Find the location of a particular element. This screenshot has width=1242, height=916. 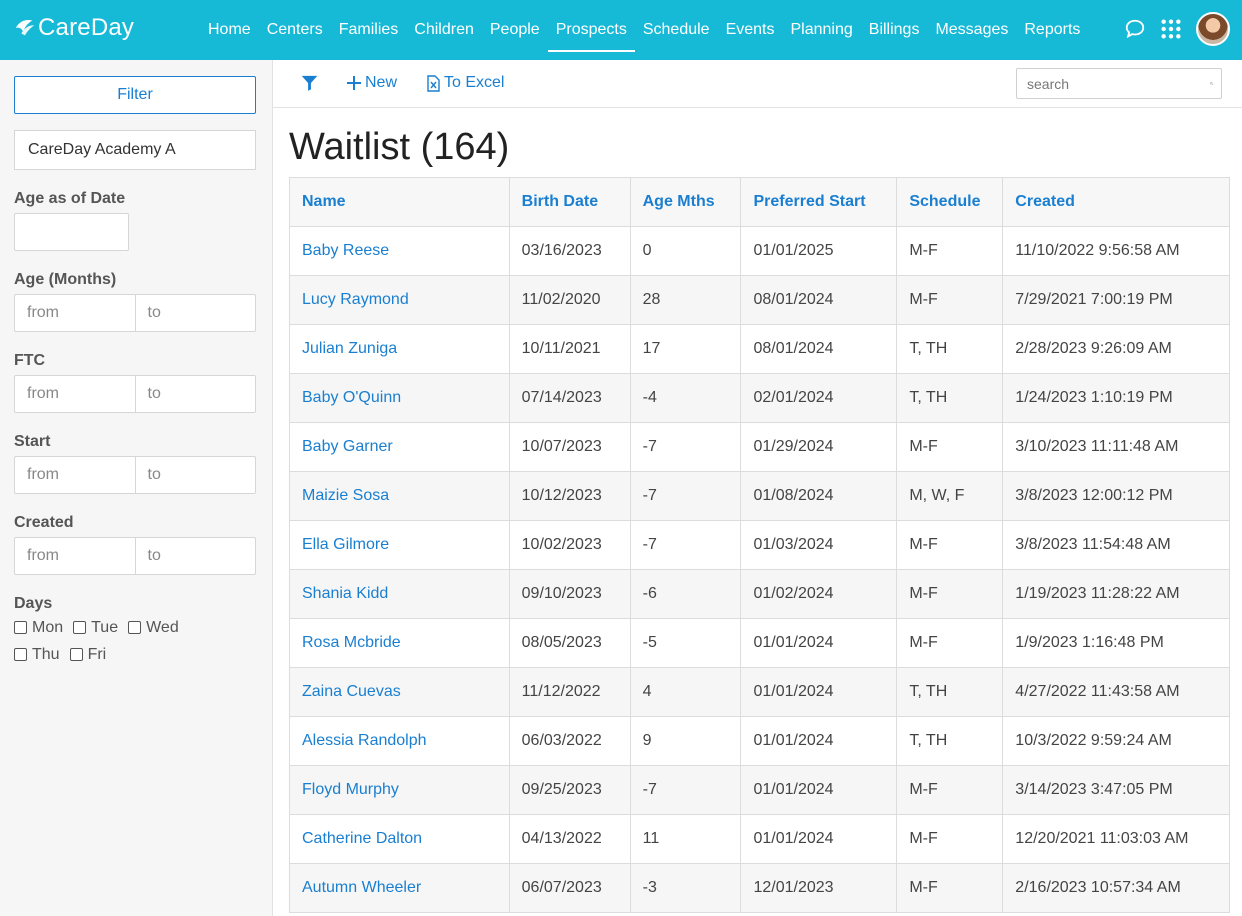

avatar is located at coordinates (1213, 29).